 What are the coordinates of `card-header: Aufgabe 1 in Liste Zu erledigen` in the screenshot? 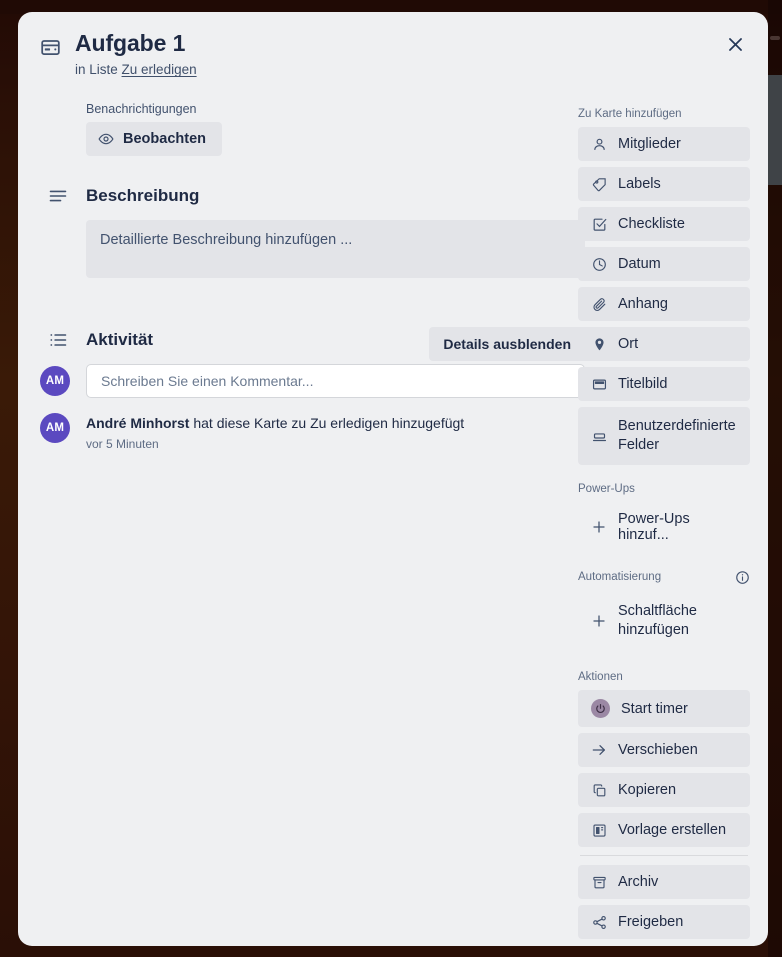 It's located at (393, 44).